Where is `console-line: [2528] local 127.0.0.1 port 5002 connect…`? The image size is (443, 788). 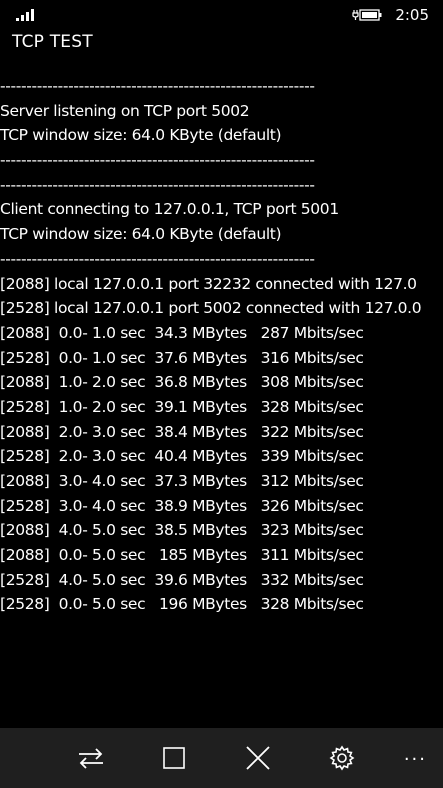 console-line: [2528] local 127.0.0.1 port 5002 connect… is located at coordinates (211, 308).